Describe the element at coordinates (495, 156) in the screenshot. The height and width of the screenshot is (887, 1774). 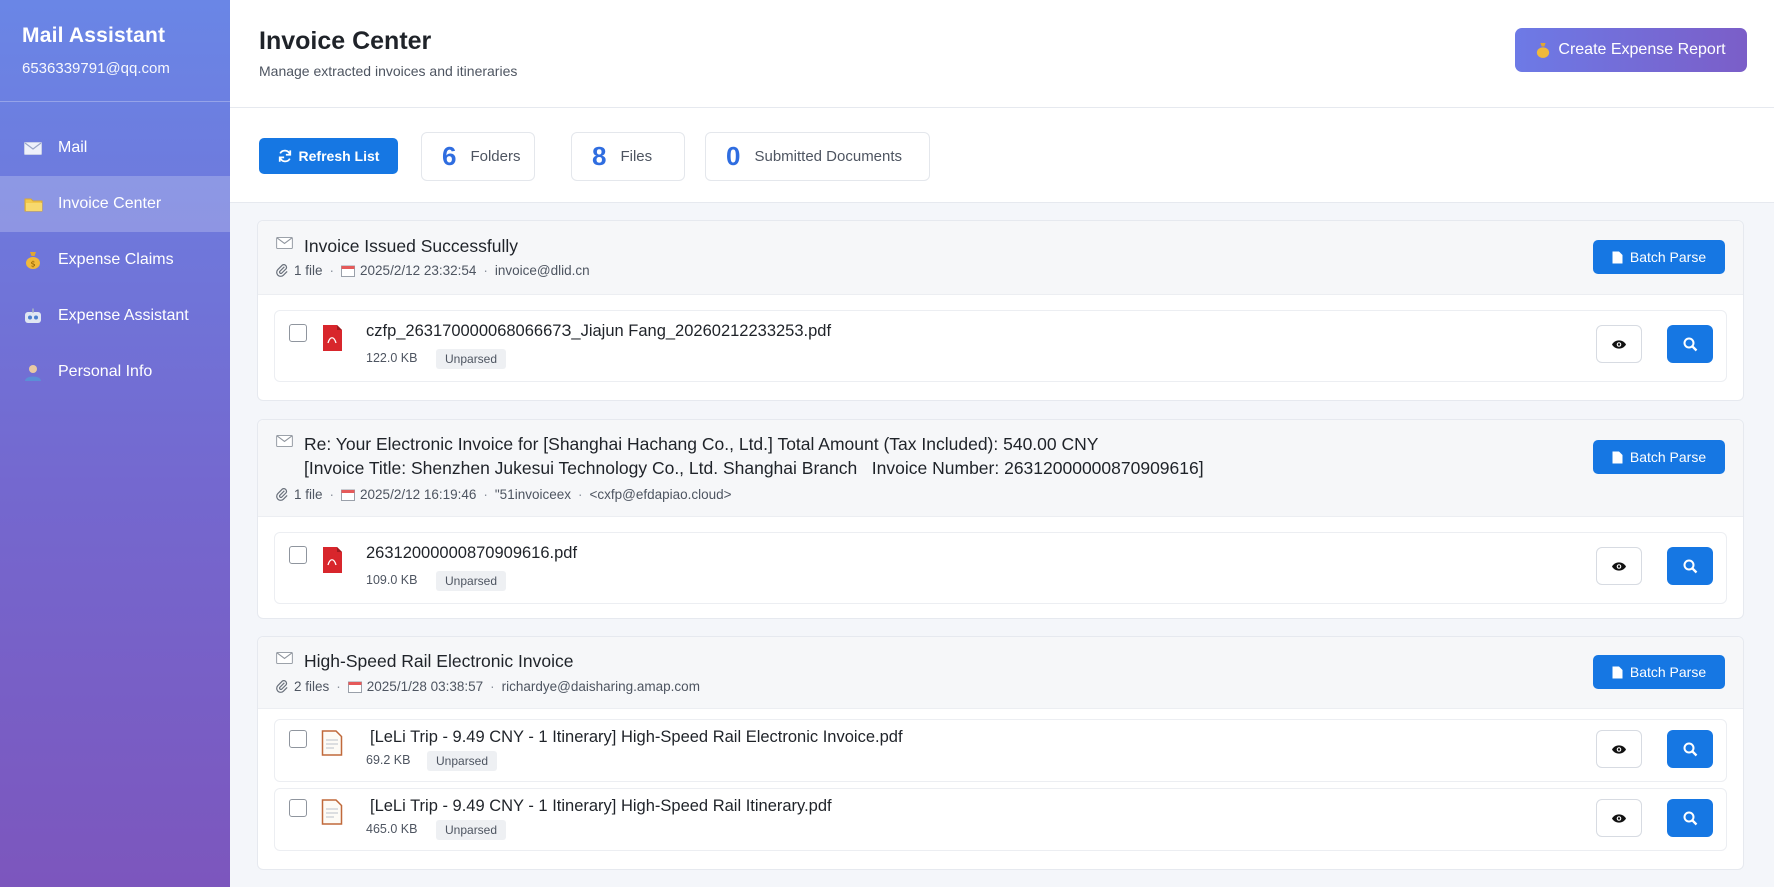
I see `stat-label: Folders` at that location.